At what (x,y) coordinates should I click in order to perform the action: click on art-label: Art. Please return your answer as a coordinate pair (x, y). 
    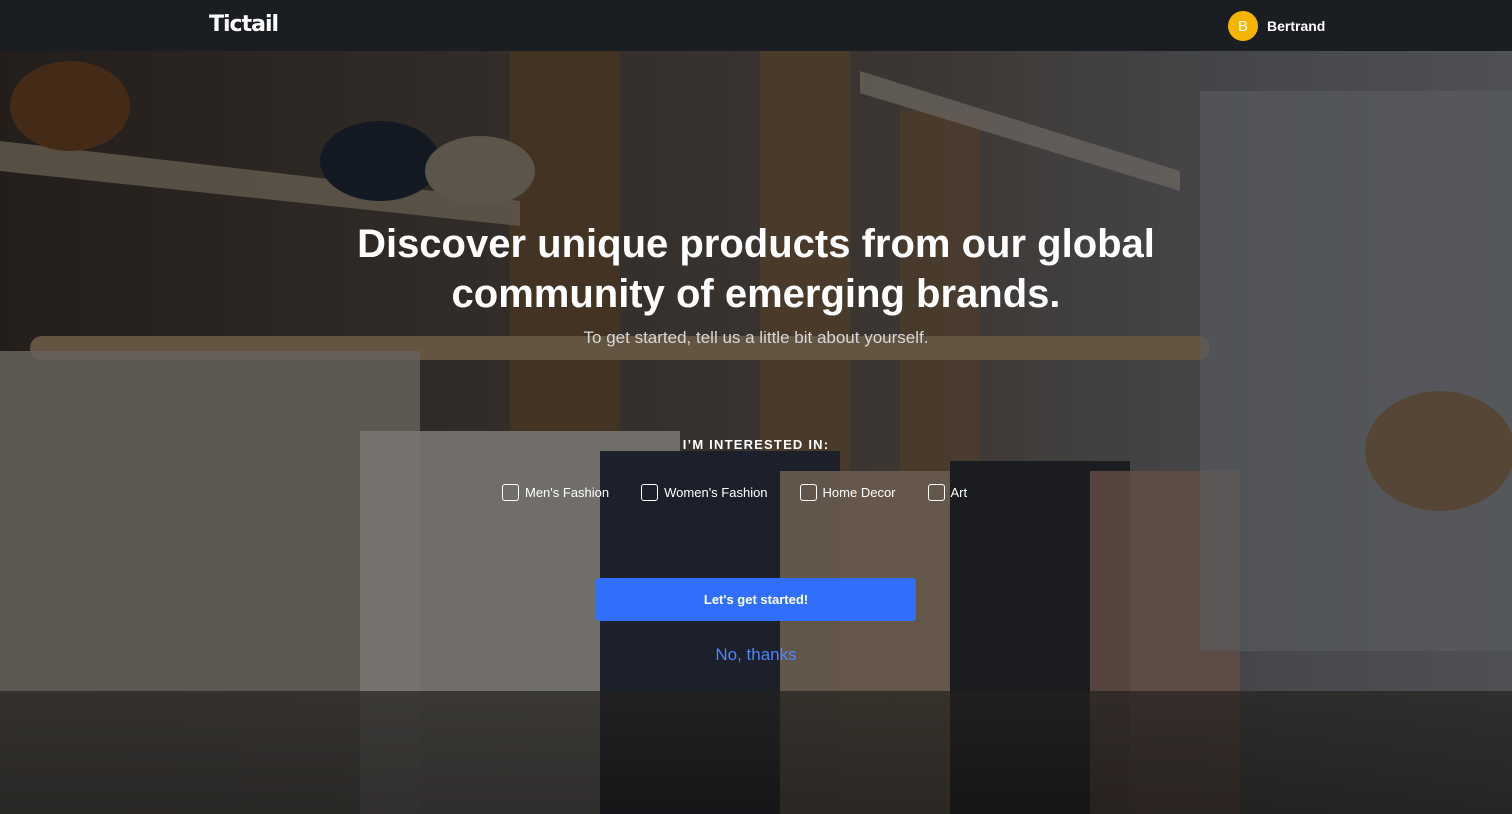
    Looking at the image, I should click on (959, 492).